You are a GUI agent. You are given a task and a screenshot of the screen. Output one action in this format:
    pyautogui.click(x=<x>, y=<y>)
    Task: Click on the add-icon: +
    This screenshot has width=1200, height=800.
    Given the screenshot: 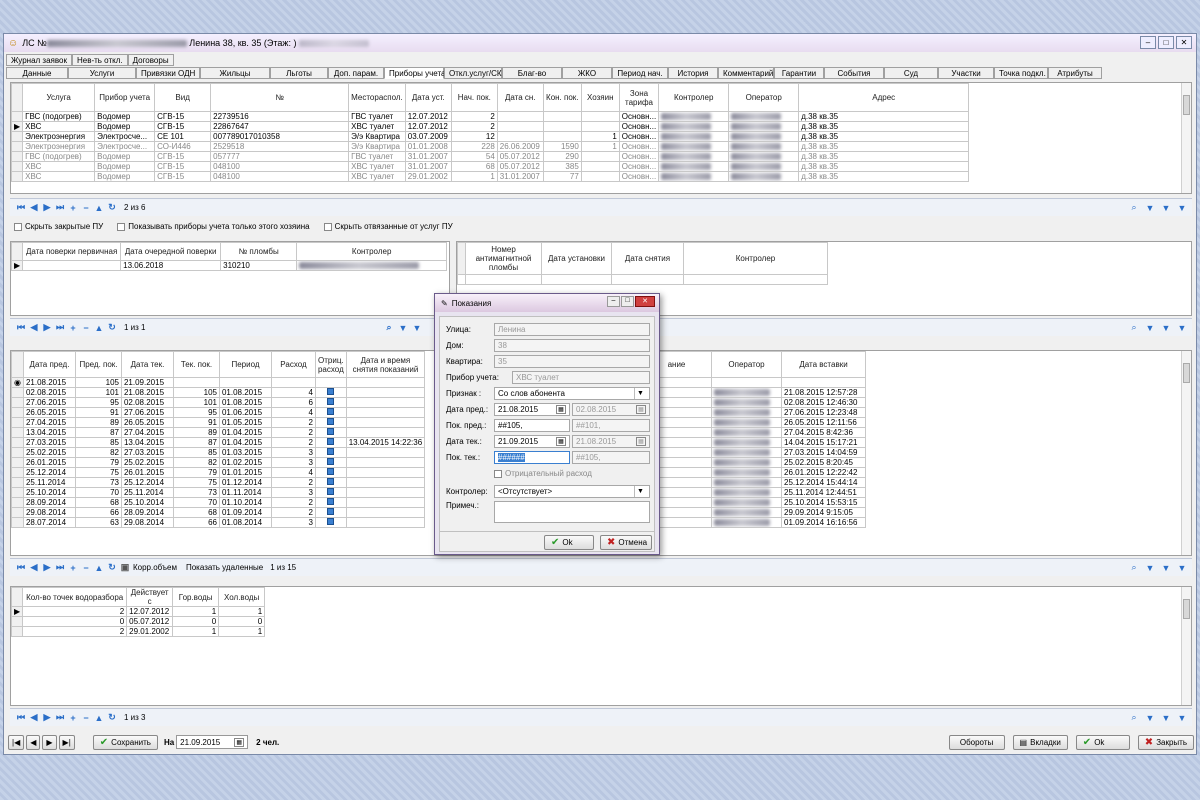 What is the action you would take?
    pyautogui.click(x=73, y=568)
    